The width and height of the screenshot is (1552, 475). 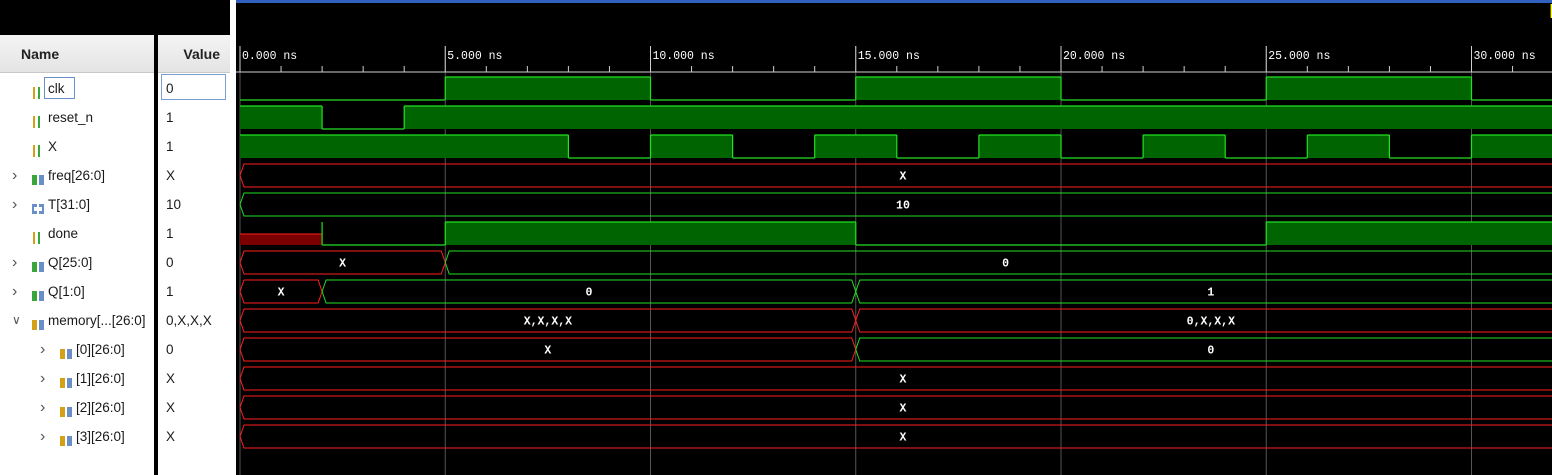 What do you see at coordinates (115, 175) in the screenshot?
I see `signal-row: › freq[26:0] X` at bounding box center [115, 175].